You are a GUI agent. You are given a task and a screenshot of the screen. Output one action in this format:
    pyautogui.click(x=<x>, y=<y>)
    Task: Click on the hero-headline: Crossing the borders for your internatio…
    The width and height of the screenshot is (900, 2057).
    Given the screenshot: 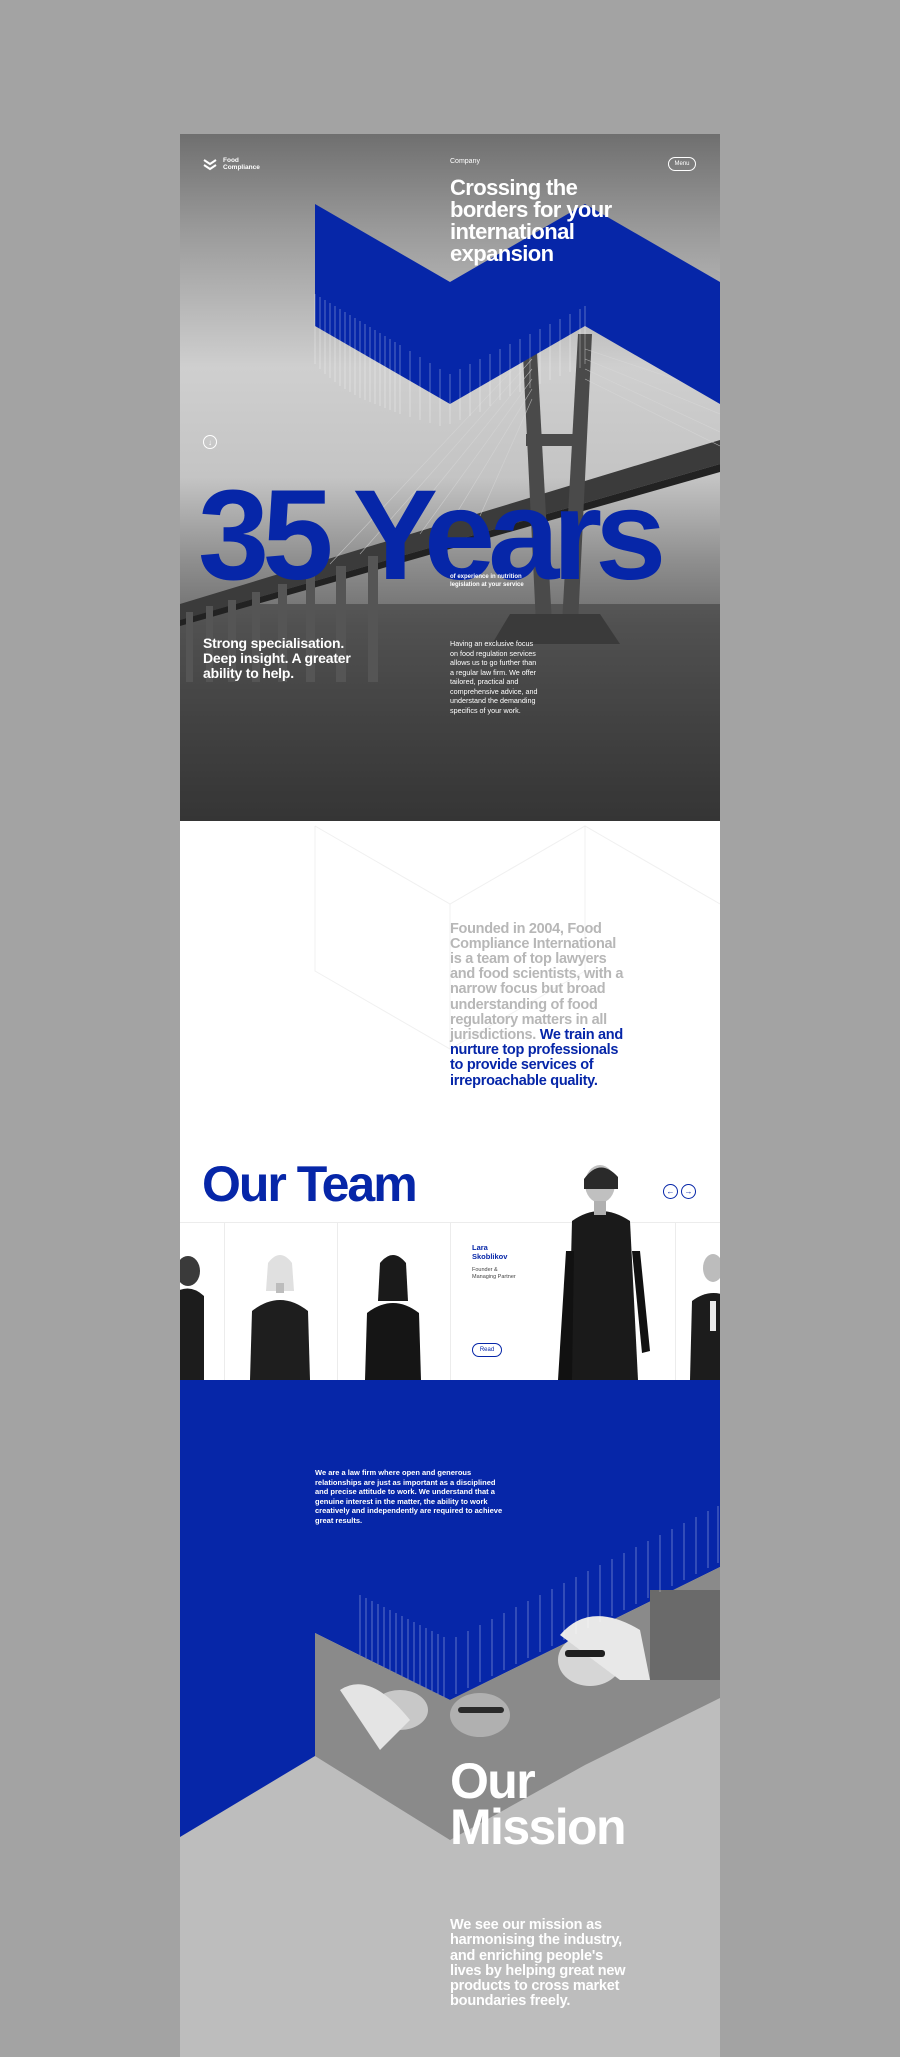 What is the action you would take?
    pyautogui.click(x=531, y=220)
    